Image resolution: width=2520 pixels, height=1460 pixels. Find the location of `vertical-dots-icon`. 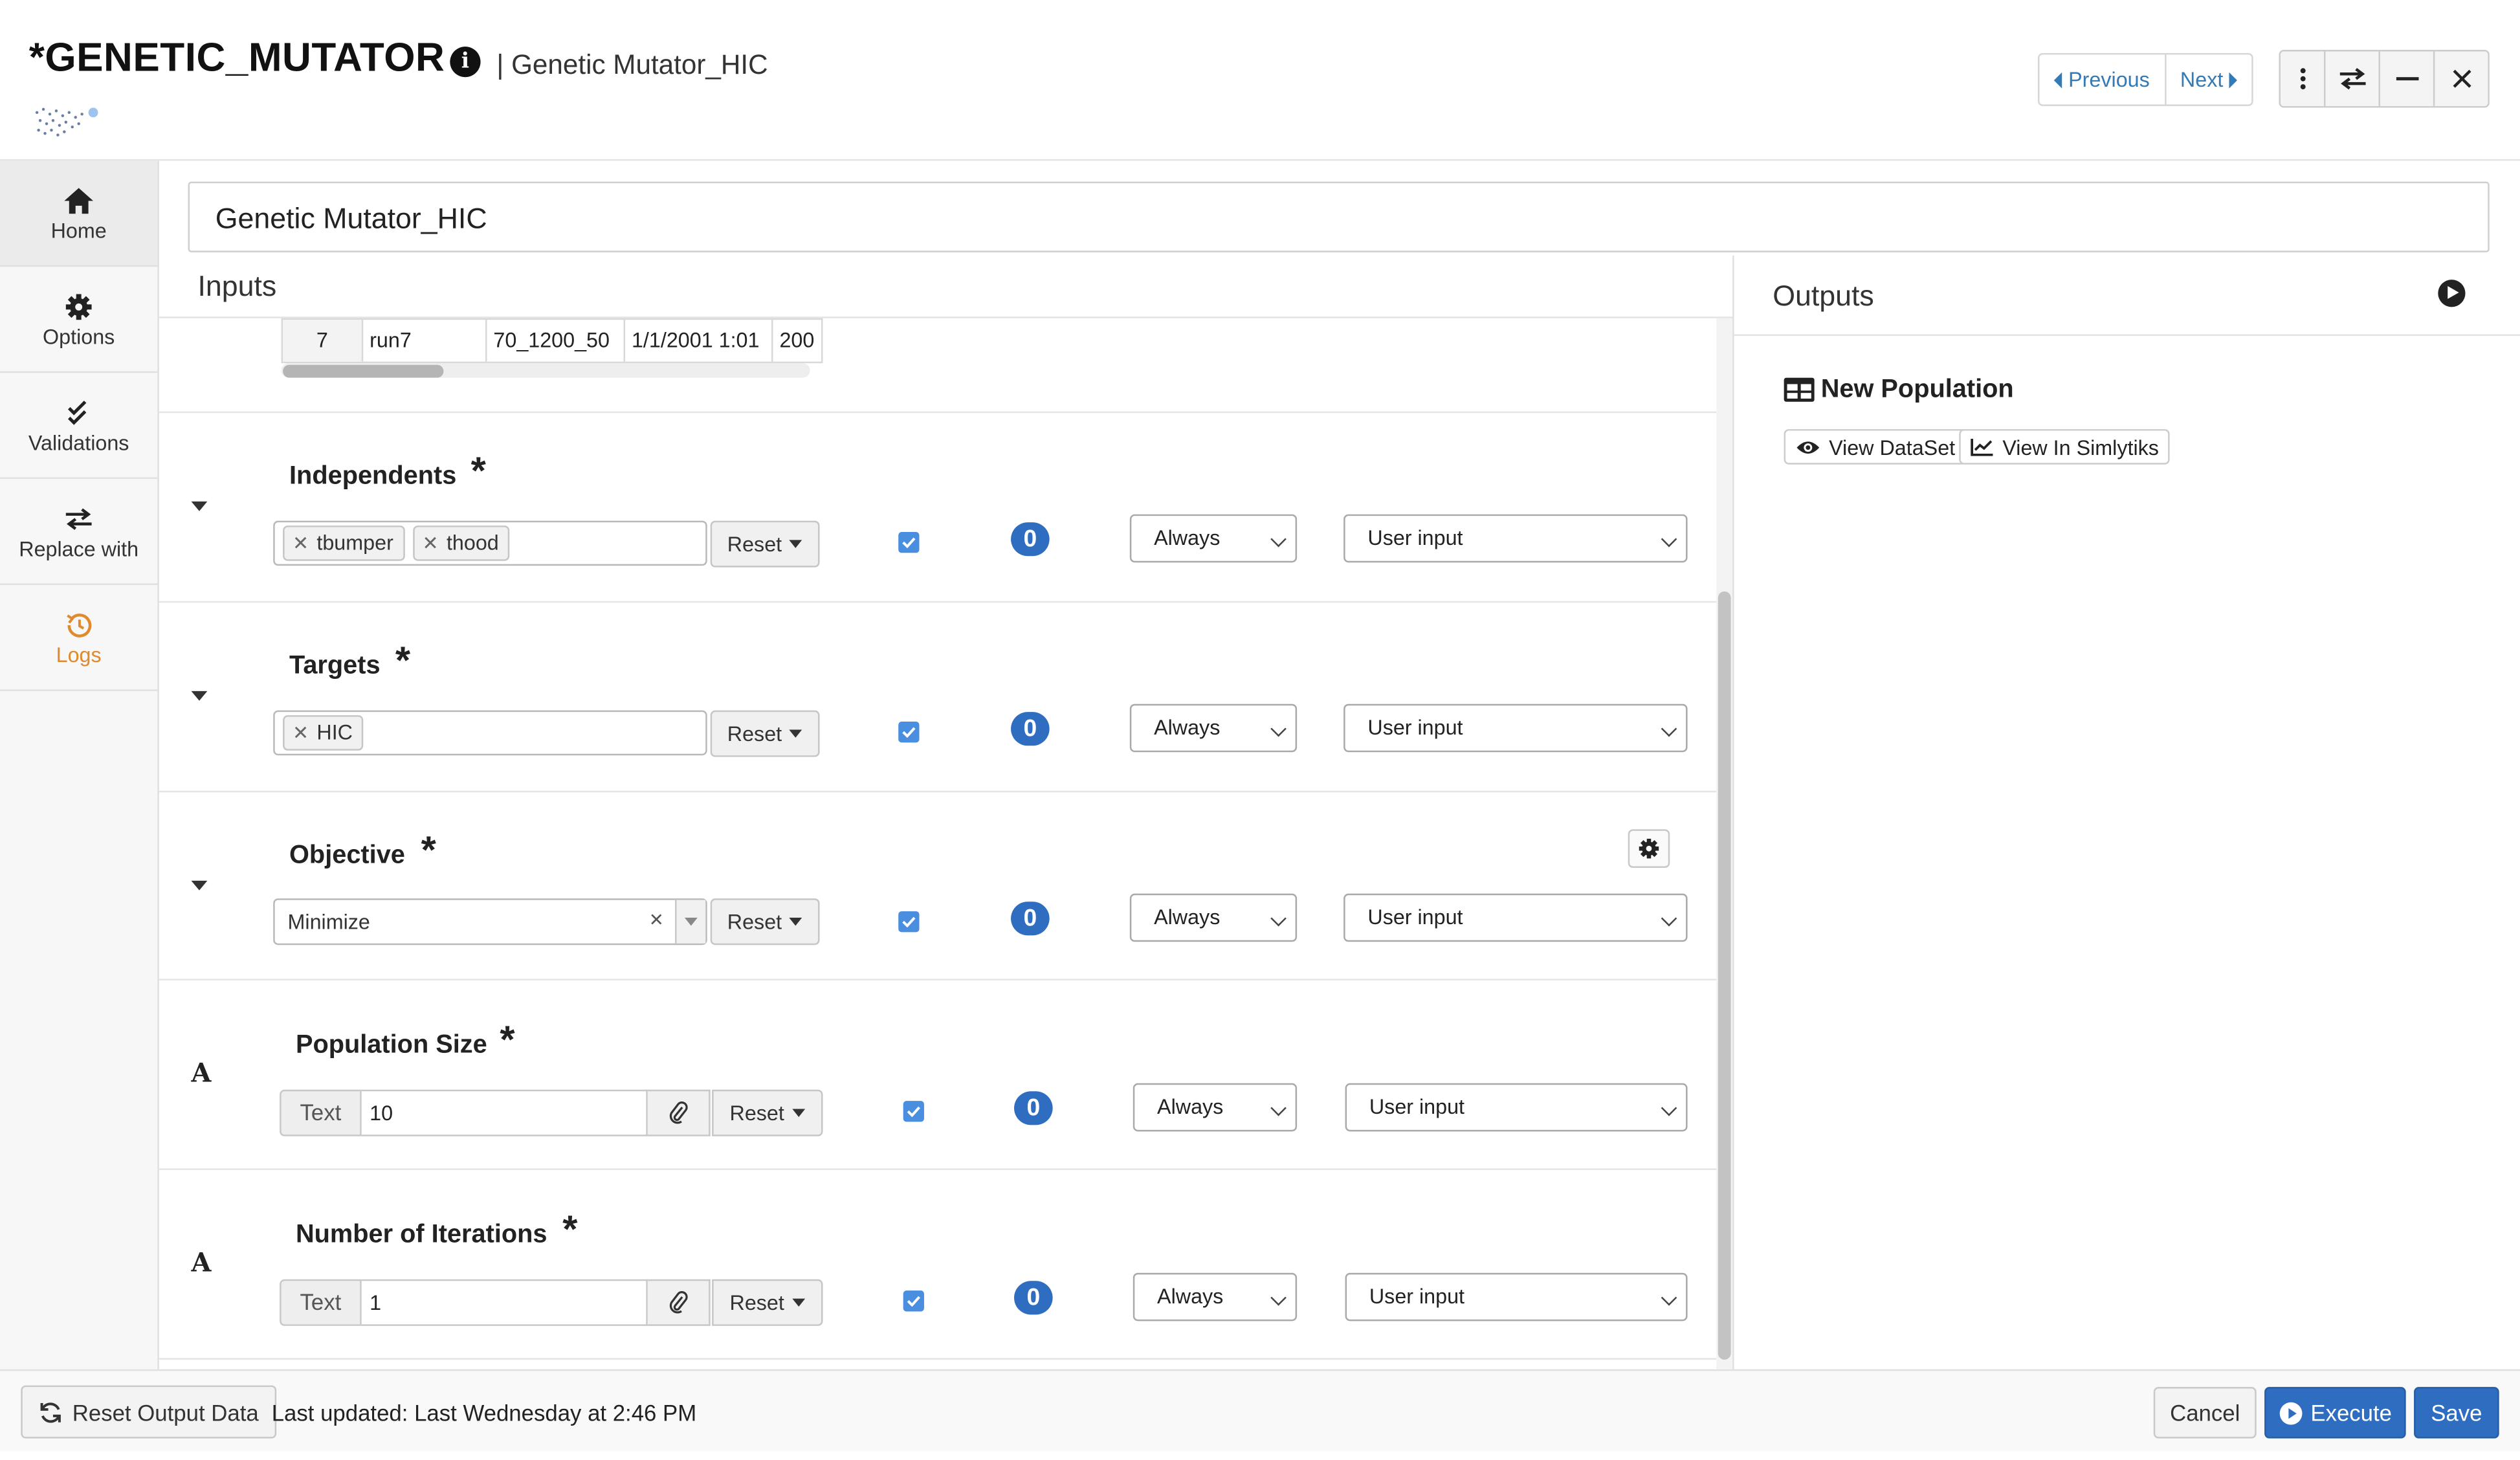

vertical-dots-icon is located at coordinates (2302, 79).